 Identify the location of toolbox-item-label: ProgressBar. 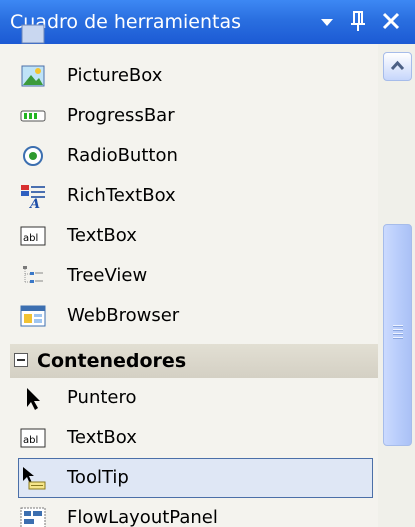
(121, 115).